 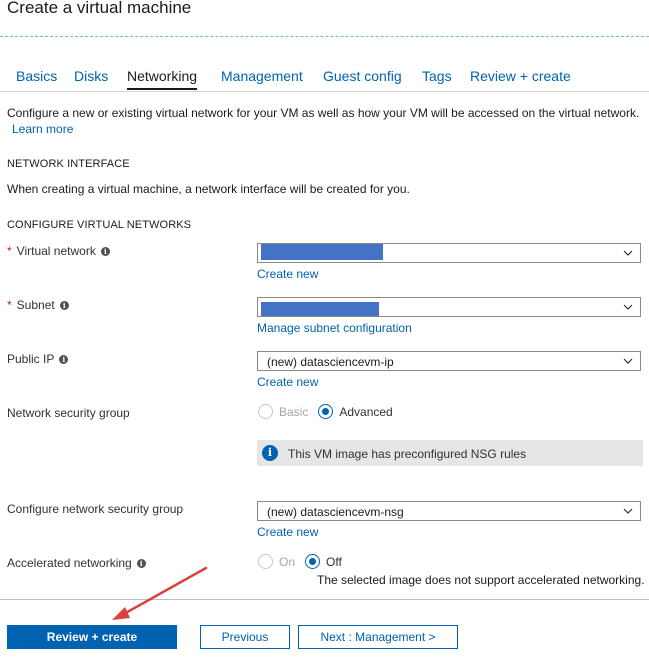 What do you see at coordinates (262, 76) in the screenshot?
I see `tab-management: Management` at bounding box center [262, 76].